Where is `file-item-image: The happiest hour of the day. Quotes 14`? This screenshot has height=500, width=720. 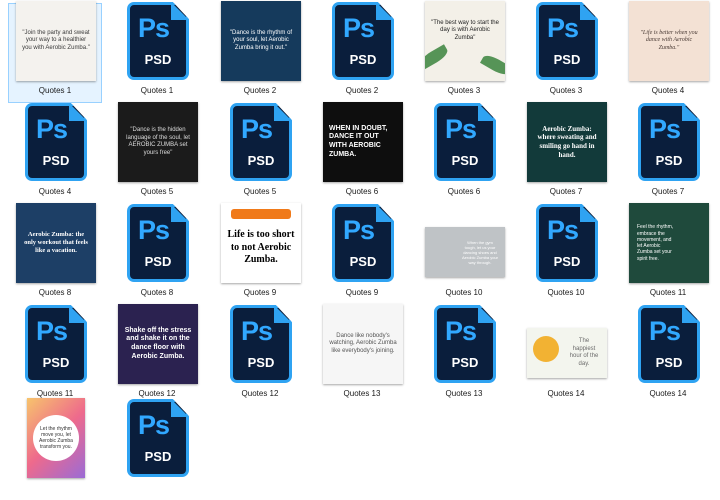
file-item-image: The happiest hour of the day. Quotes 14 is located at coordinates (566, 356).